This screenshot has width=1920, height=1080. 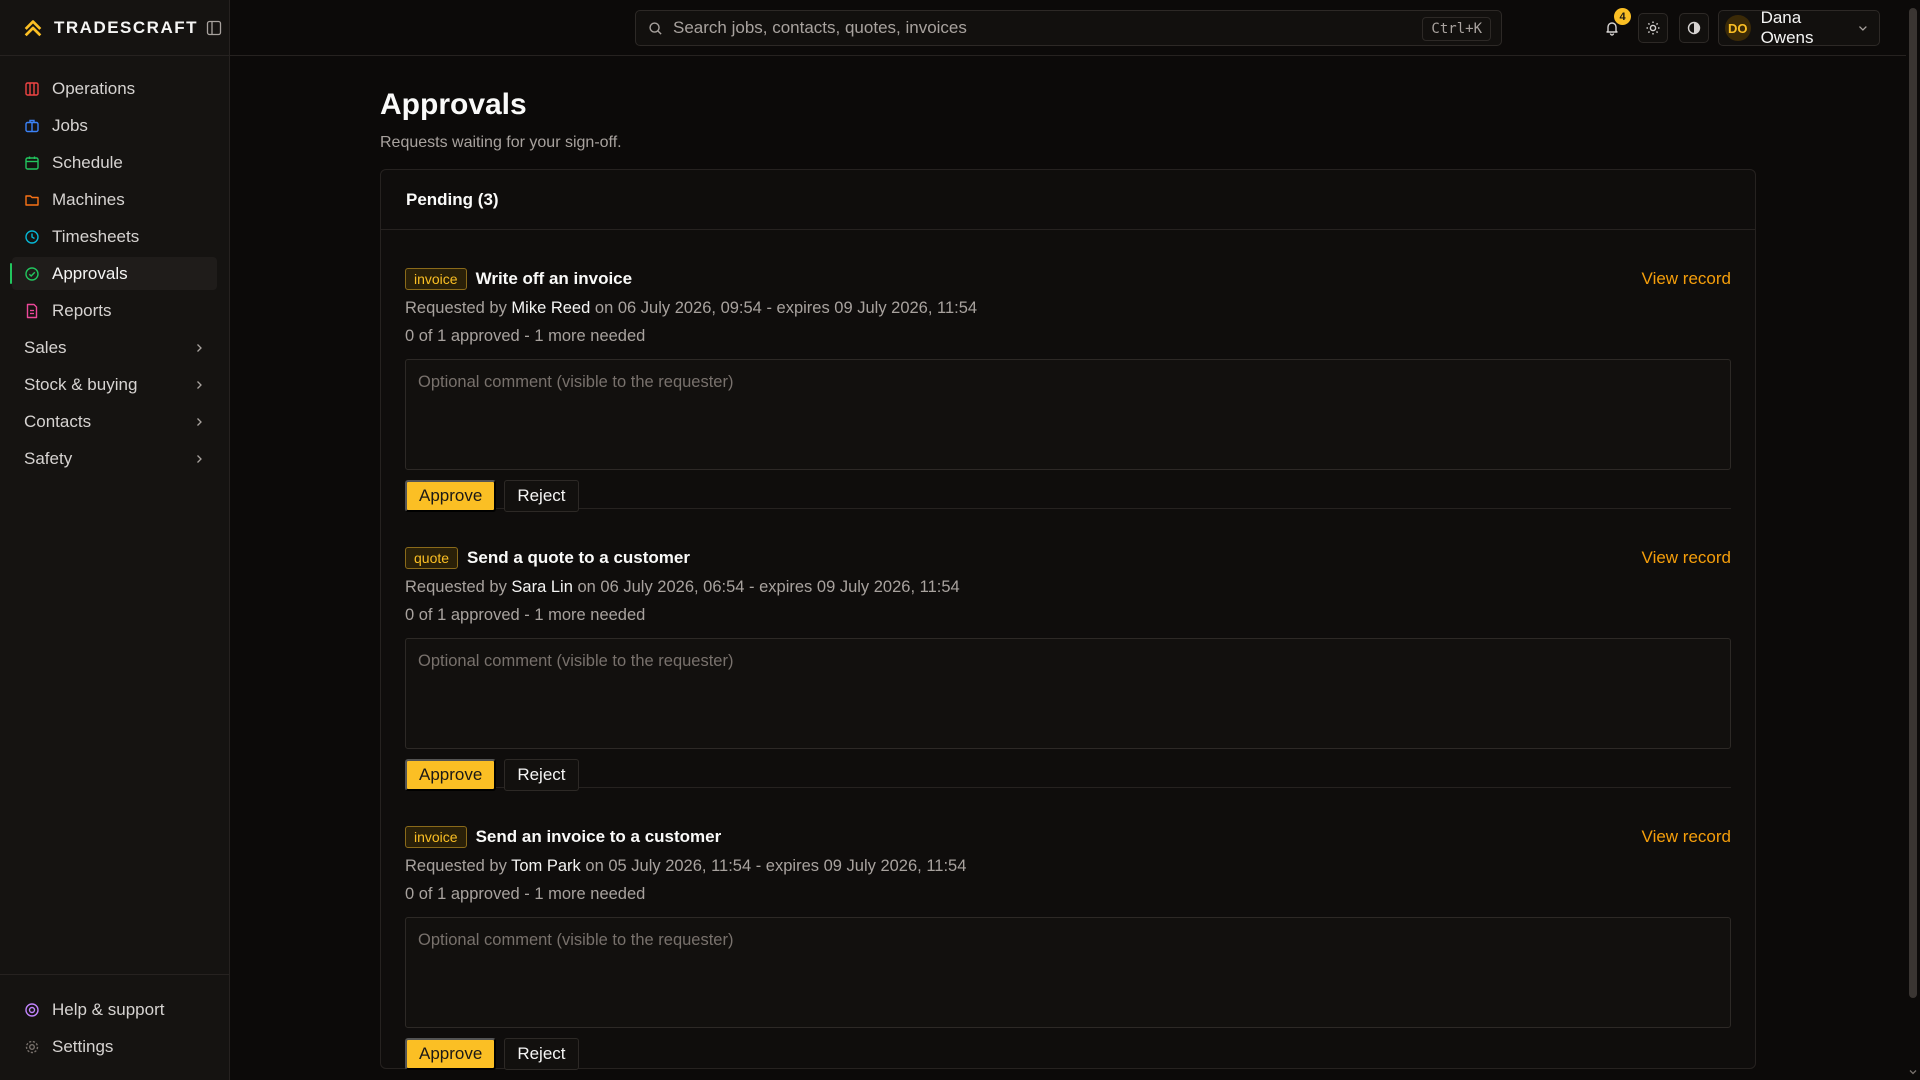 I want to click on sidebar-item-help-support: Help & support, so click(x=114, y=1009).